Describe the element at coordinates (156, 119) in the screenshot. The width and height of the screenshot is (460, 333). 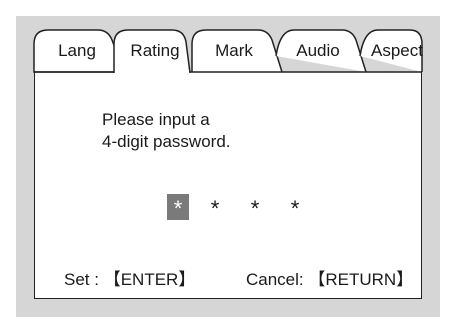
I see `instruction-line-1: Please input a` at that location.